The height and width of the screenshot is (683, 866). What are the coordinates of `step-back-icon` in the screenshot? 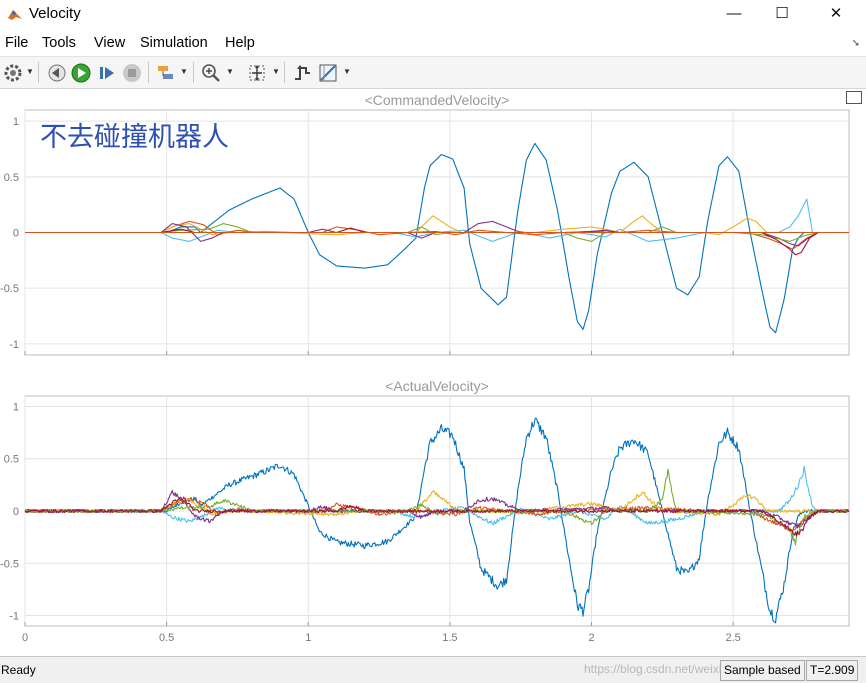 It's located at (56, 73).